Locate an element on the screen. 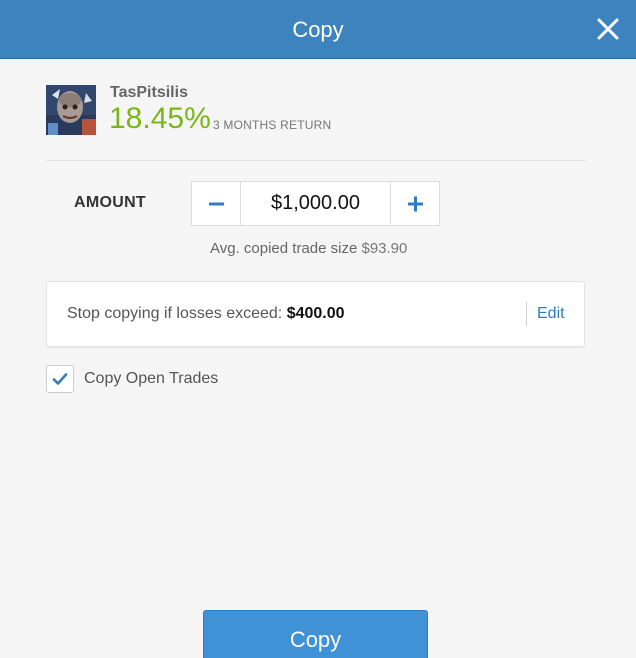 The width and height of the screenshot is (636, 658). stop-loss-separator is located at coordinates (526, 314).